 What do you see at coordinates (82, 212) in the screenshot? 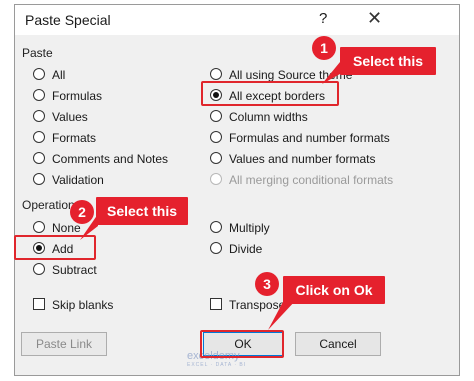
I see `step-badge-2: 2` at bounding box center [82, 212].